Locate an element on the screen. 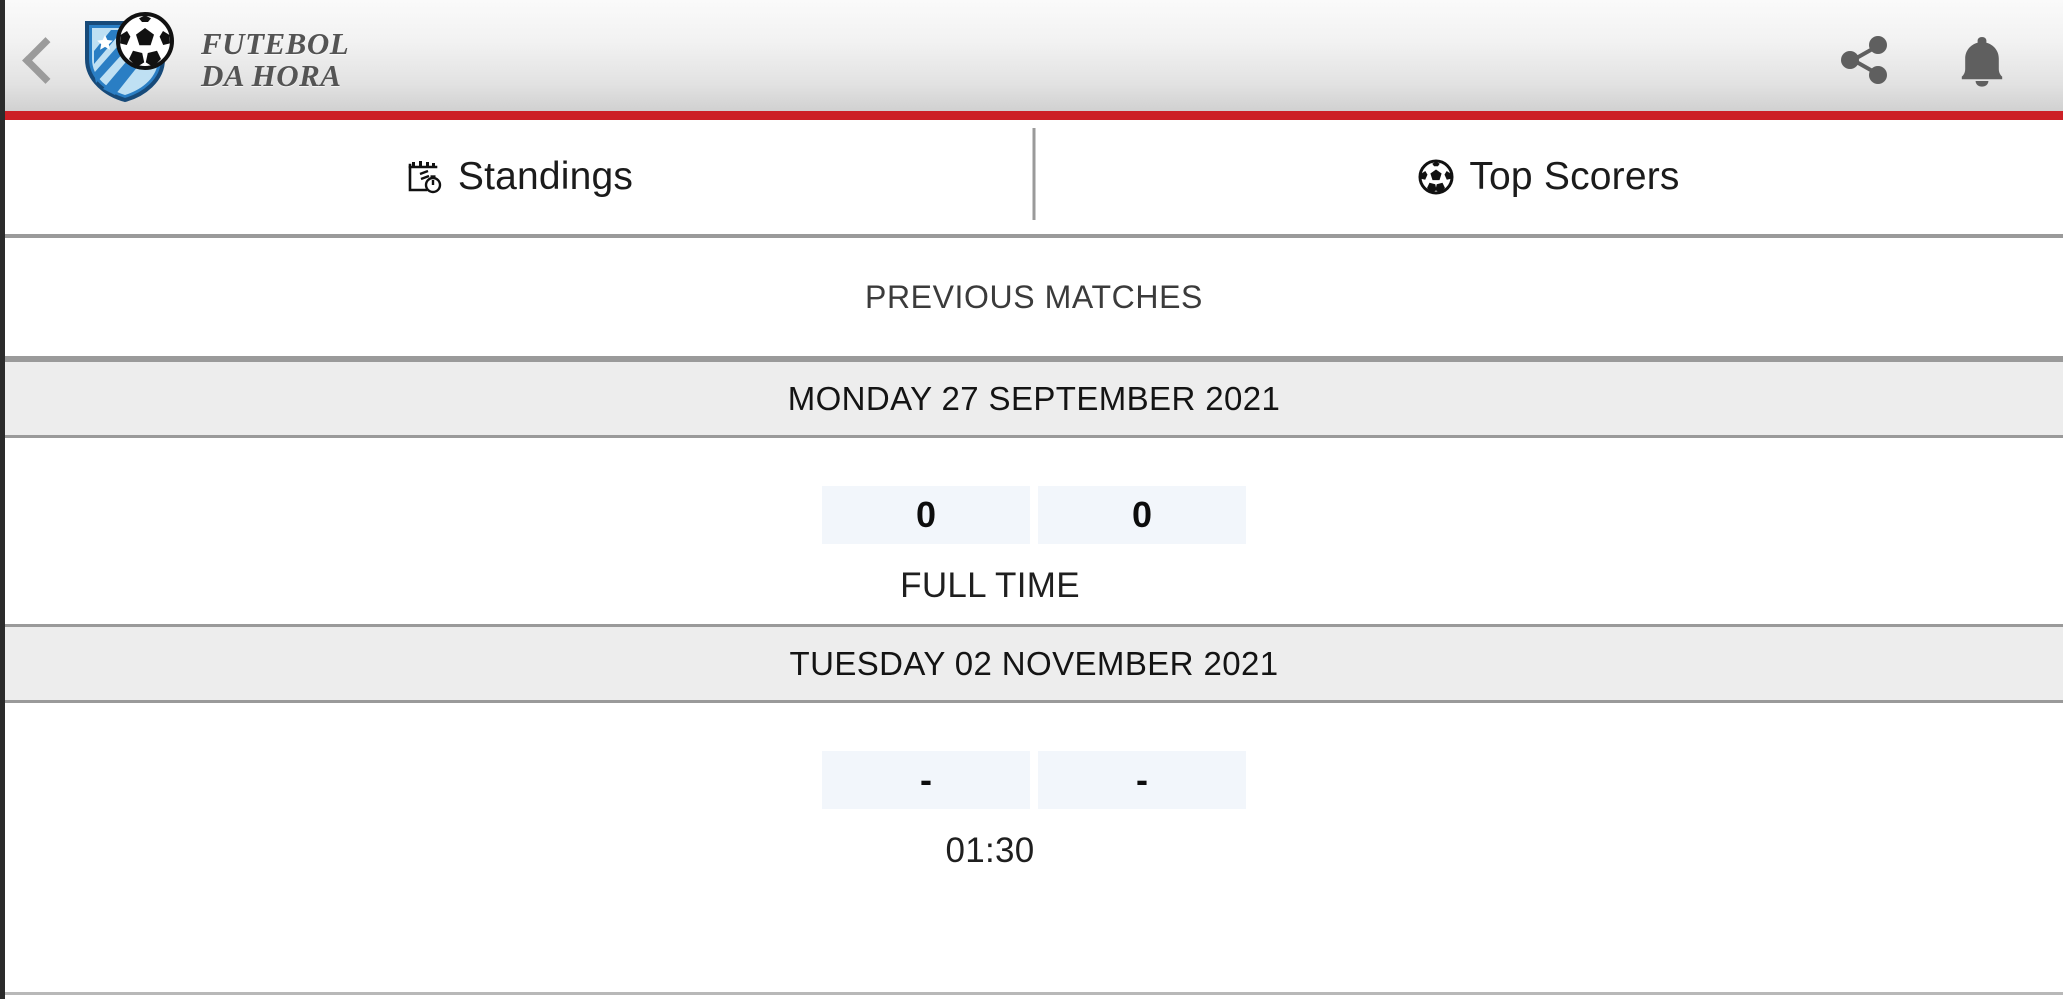 The width and height of the screenshot is (2063, 999). app-header: FUTEBOL DA HORA is located at coordinates (1034, 60).